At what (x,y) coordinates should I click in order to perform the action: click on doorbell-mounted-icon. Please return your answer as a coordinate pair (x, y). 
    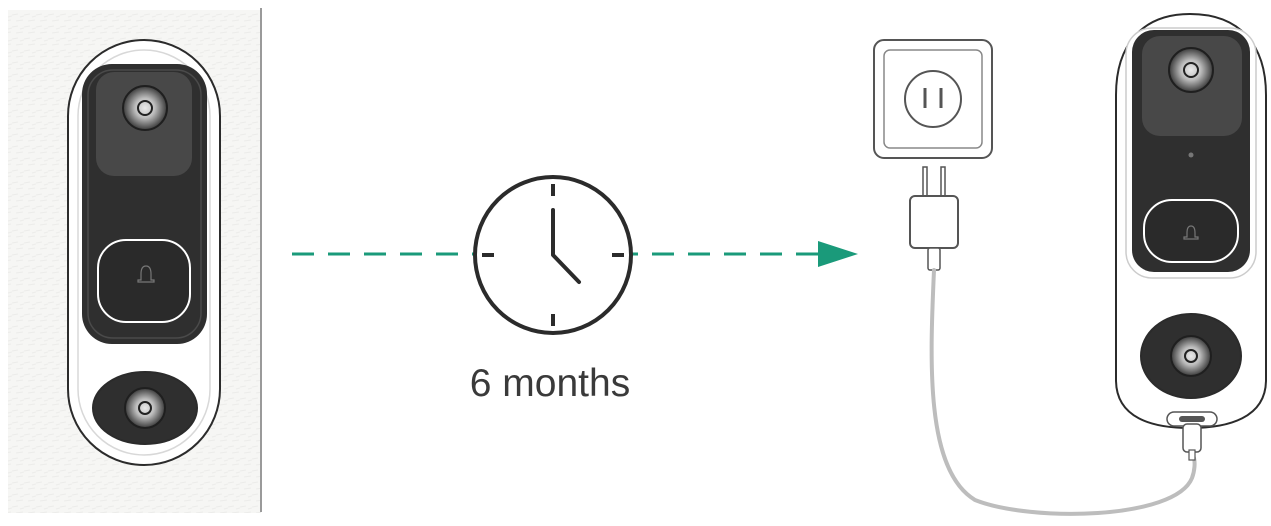
    Looking at the image, I should click on (144, 252).